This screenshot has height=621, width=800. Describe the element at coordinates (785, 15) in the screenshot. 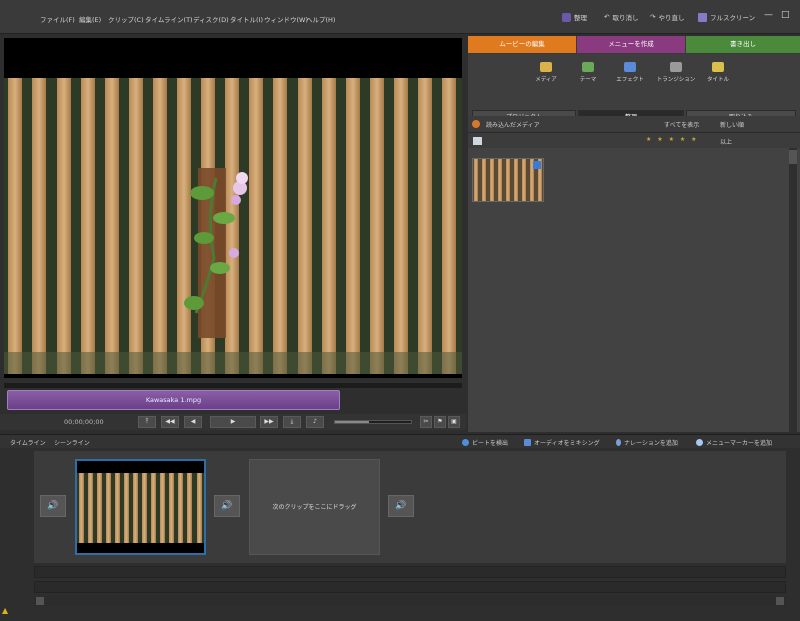

I see `maximize-button: □` at that location.